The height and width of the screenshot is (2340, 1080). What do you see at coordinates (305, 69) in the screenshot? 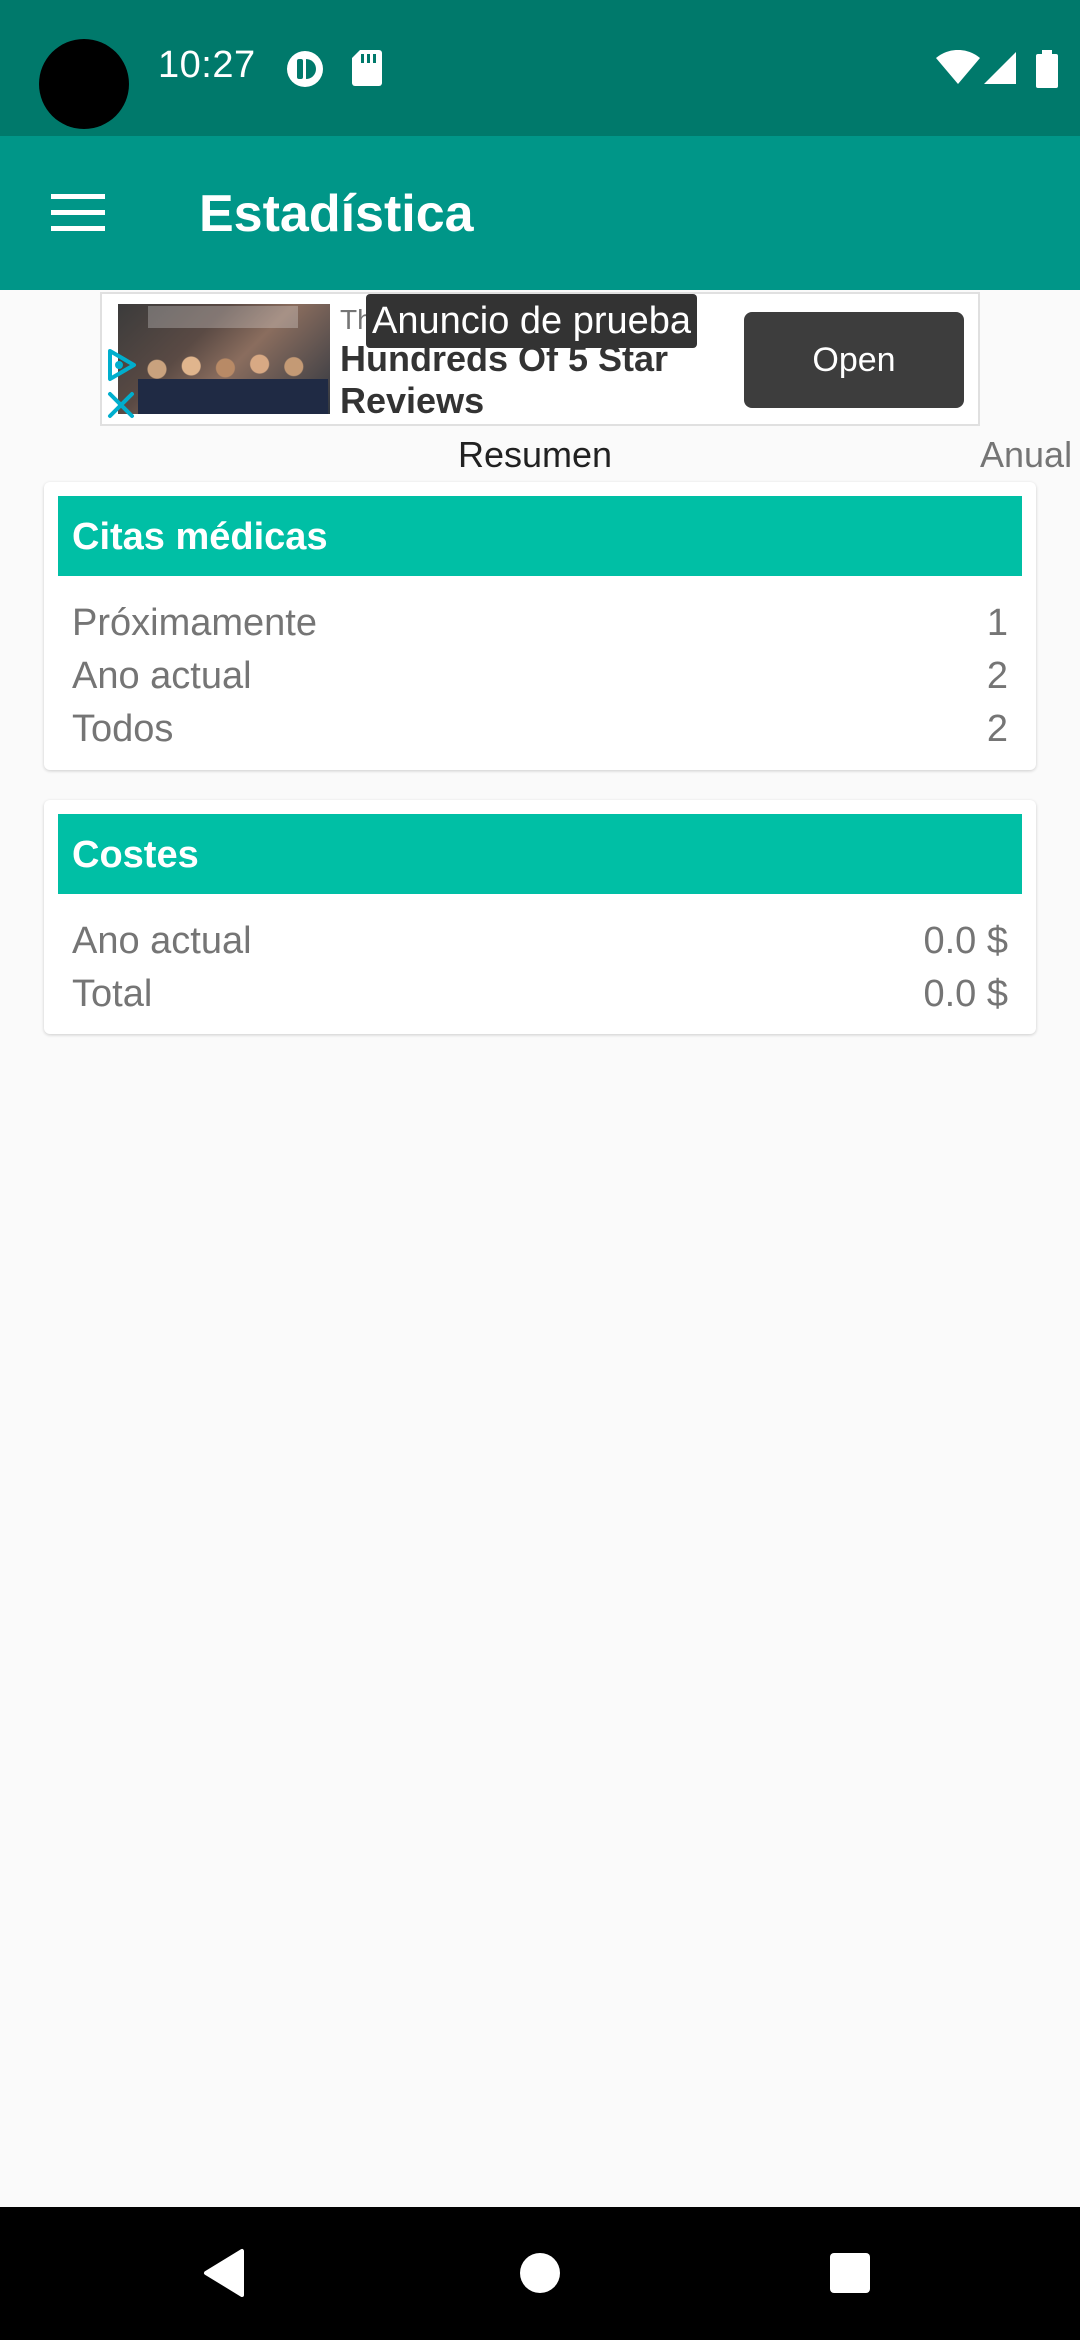
I see `app-notification-icon` at bounding box center [305, 69].